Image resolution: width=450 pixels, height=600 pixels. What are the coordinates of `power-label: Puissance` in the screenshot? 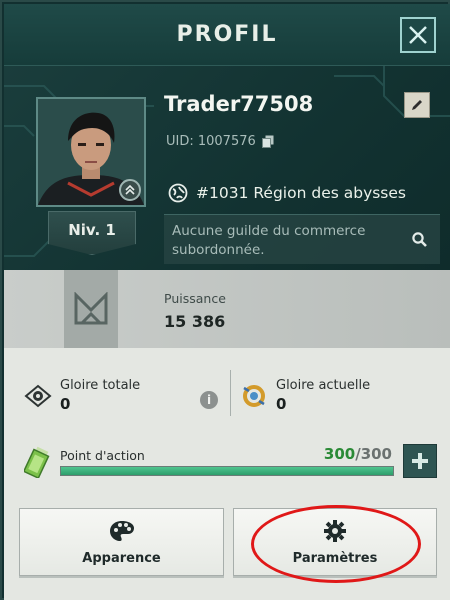 It's located at (195, 298).